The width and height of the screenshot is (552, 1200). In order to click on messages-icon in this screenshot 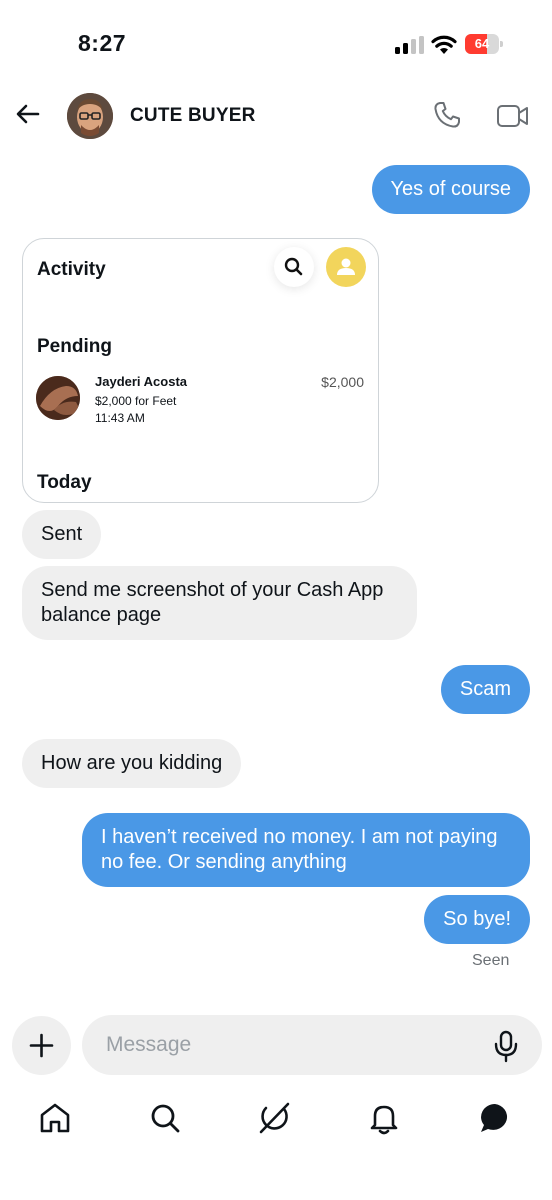, I will do `click(495, 1118)`.